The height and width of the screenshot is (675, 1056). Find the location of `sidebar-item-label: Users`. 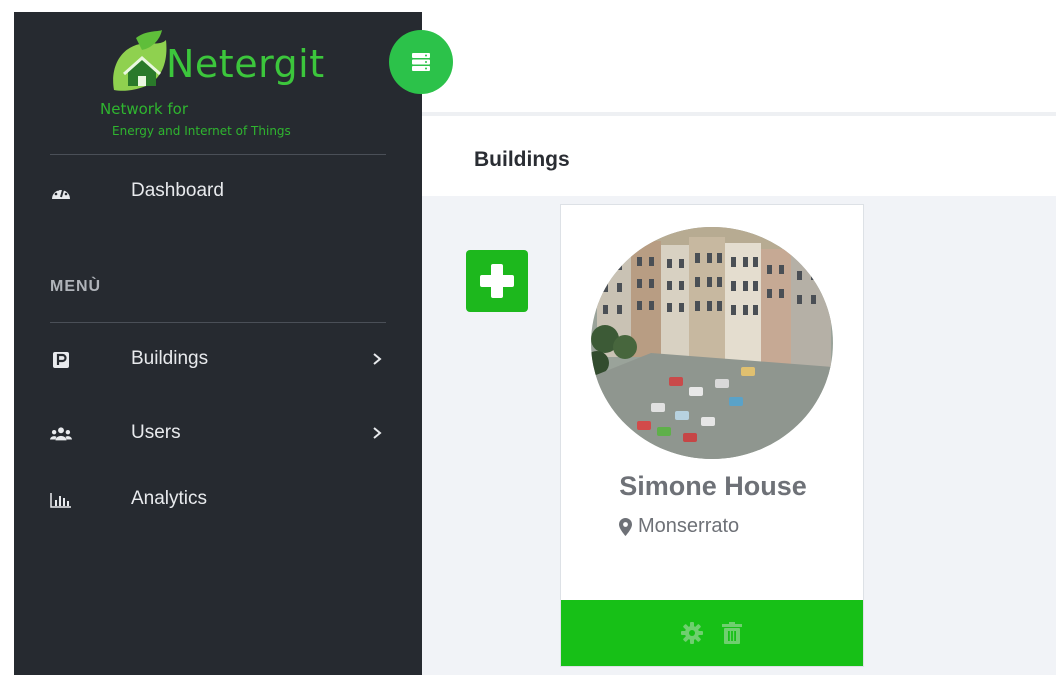

sidebar-item-label: Users is located at coordinates (156, 432).